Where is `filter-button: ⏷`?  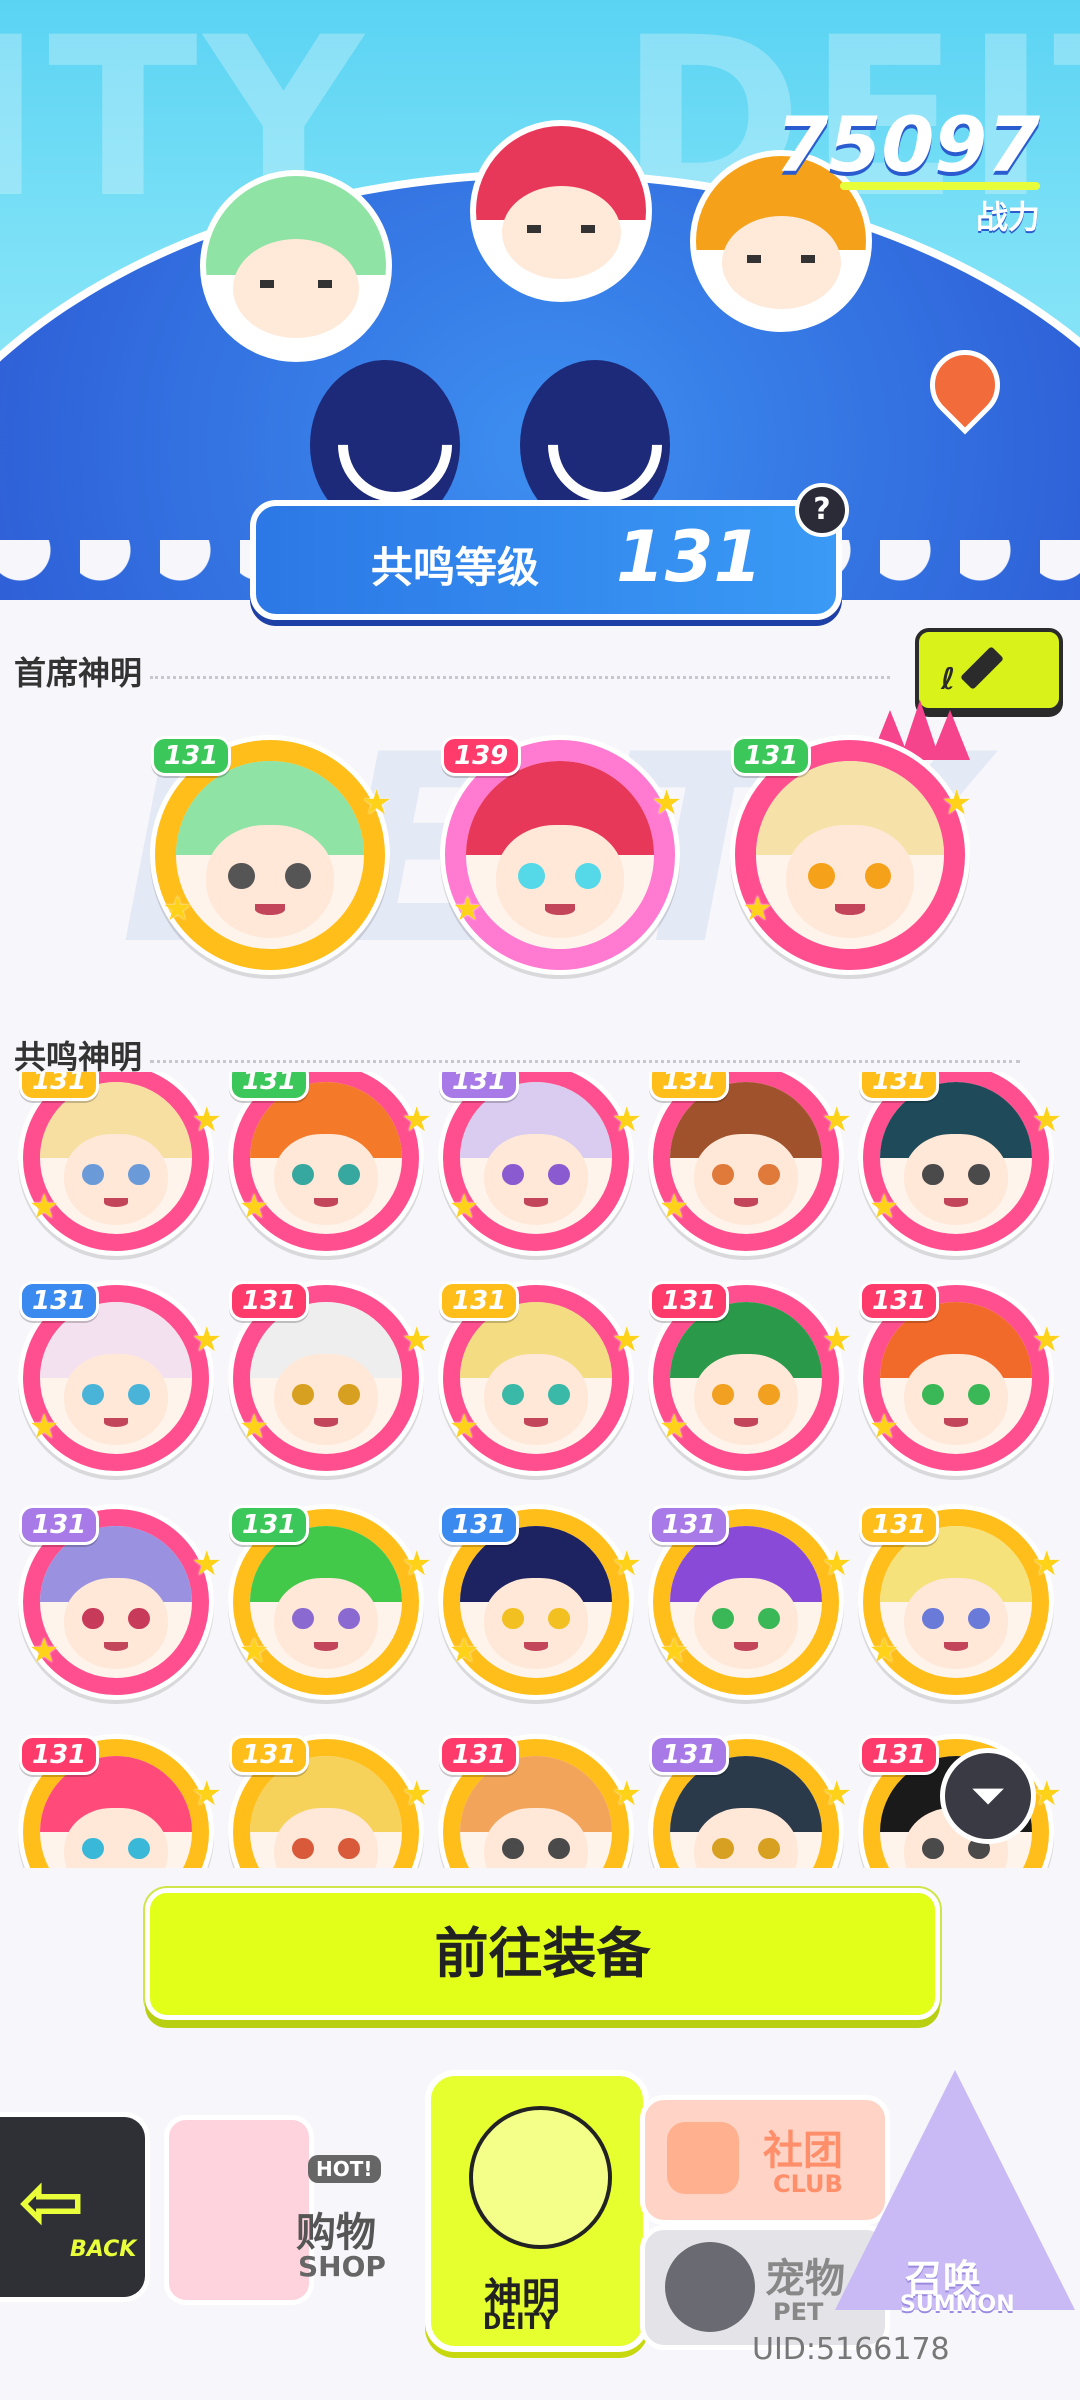
filter-button: ⏷ is located at coordinates (988, 1796).